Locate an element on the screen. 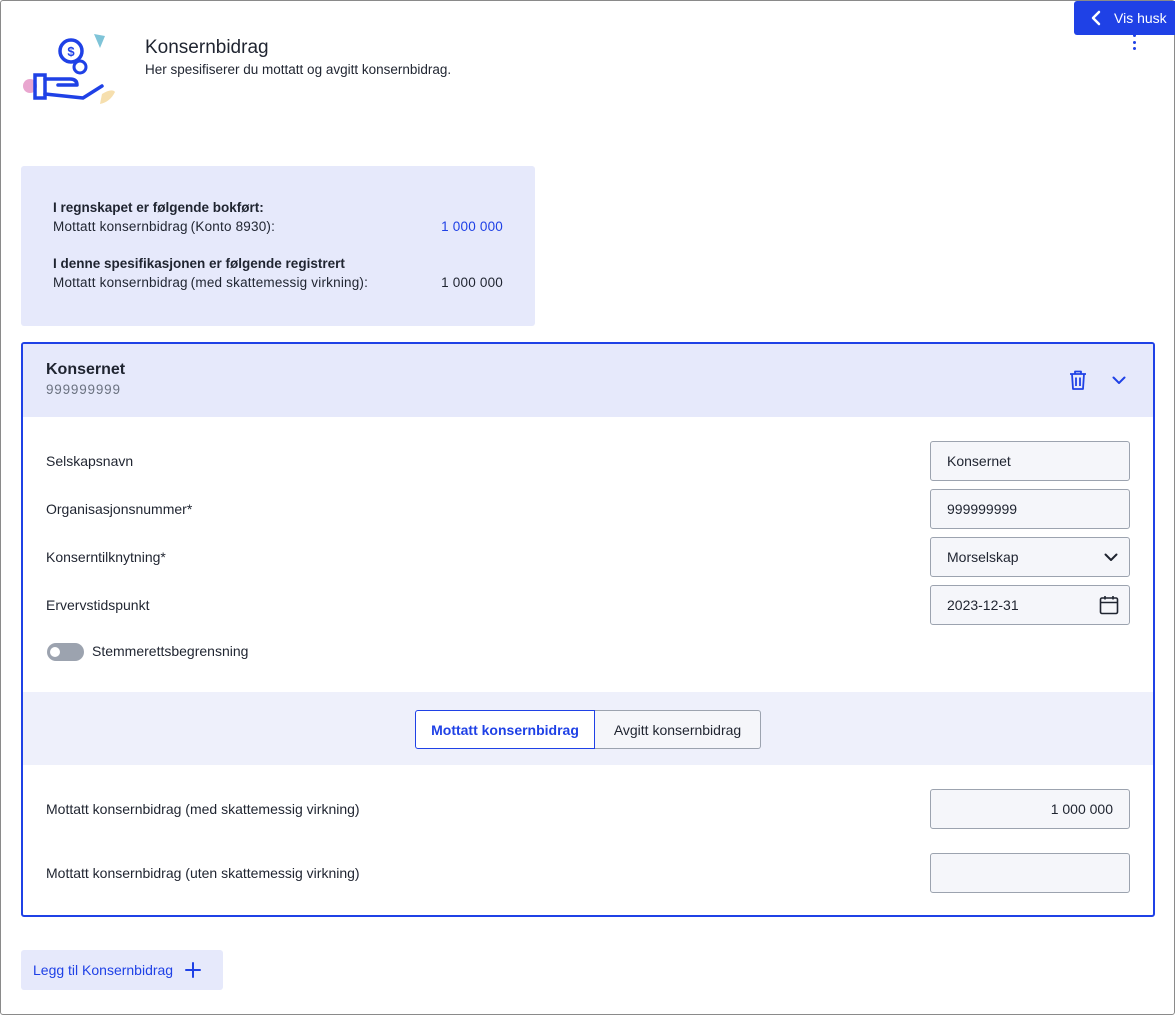 This screenshot has height=1015, width=1175. vis-husk-button: Vis husk is located at coordinates (1124, 18).